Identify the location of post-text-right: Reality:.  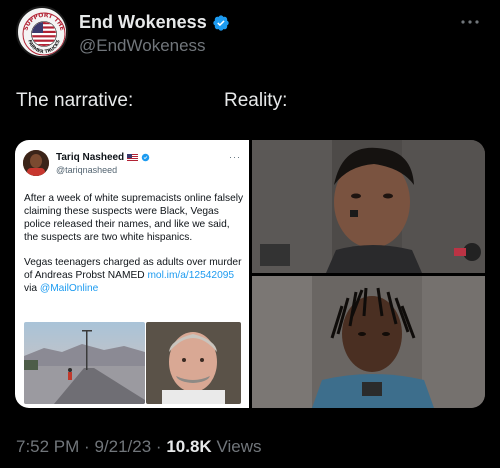
(256, 100).